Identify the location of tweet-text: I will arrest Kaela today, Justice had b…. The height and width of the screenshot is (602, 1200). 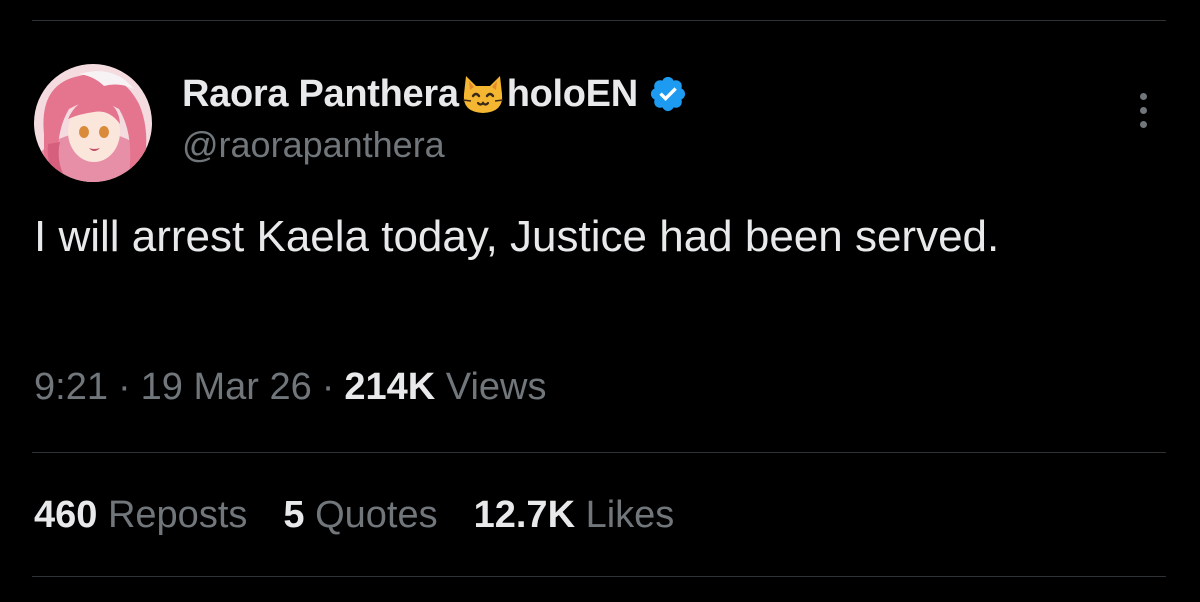
(517, 236).